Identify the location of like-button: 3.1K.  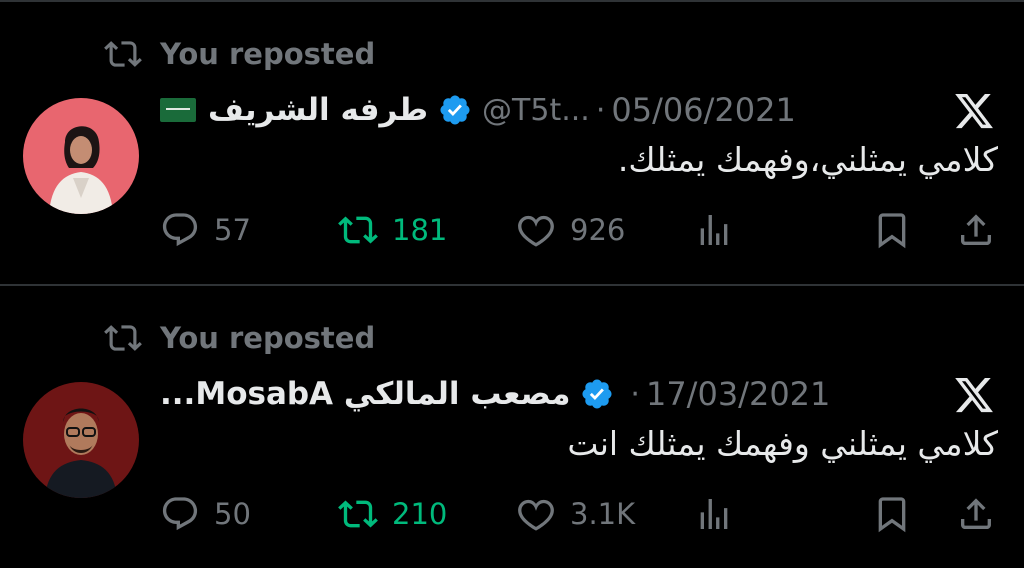
(575, 514).